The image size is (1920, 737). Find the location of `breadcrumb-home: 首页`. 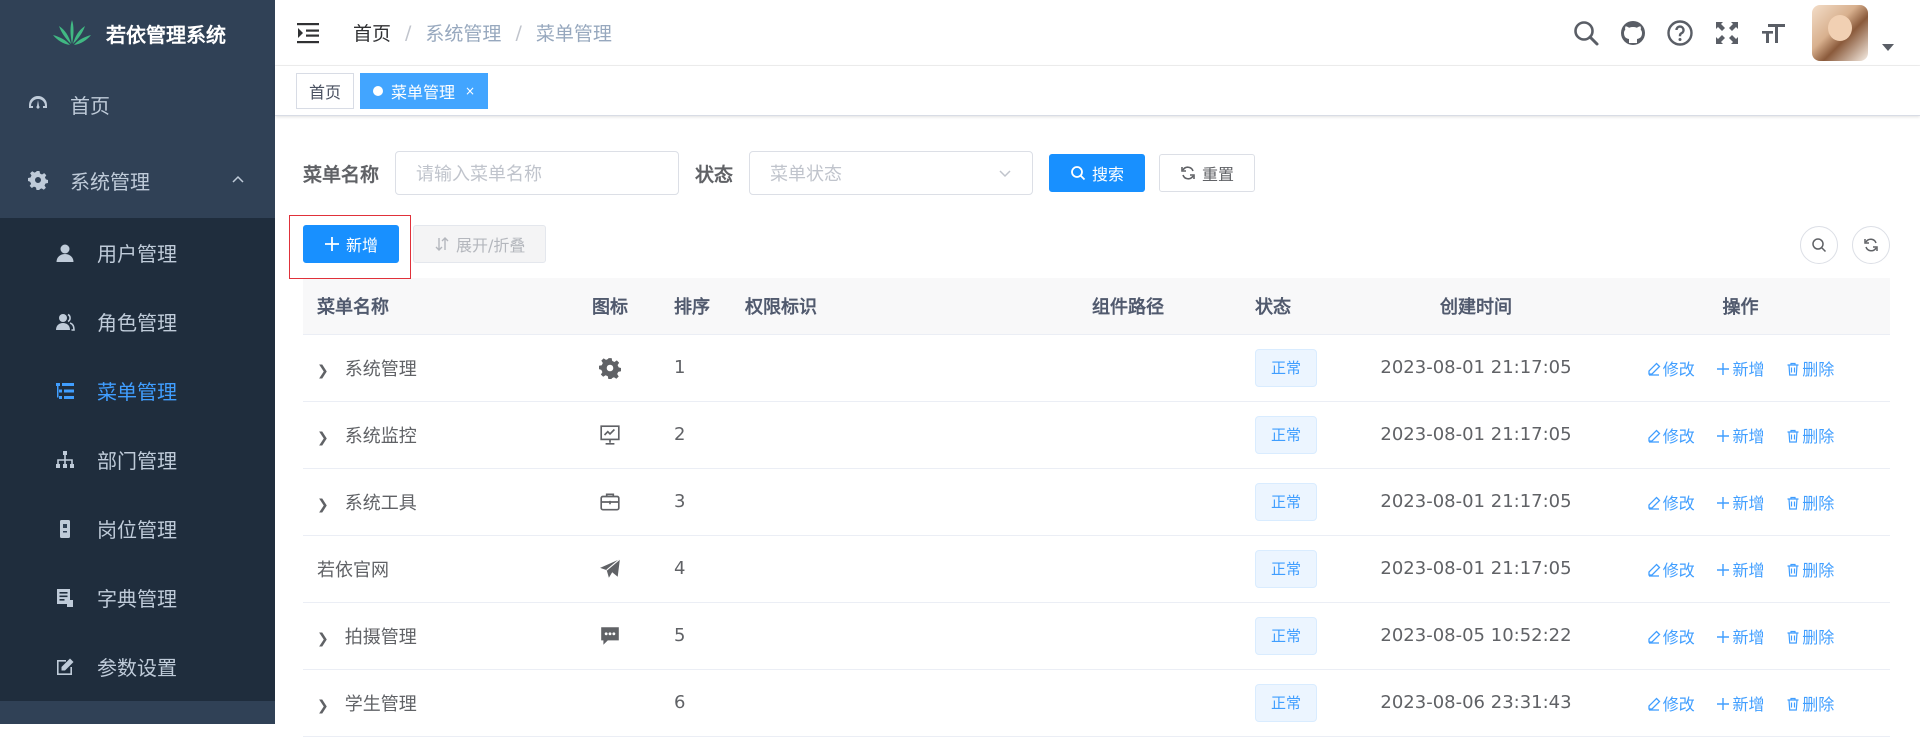

breadcrumb-home: 首页 is located at coordinates (372, 32).